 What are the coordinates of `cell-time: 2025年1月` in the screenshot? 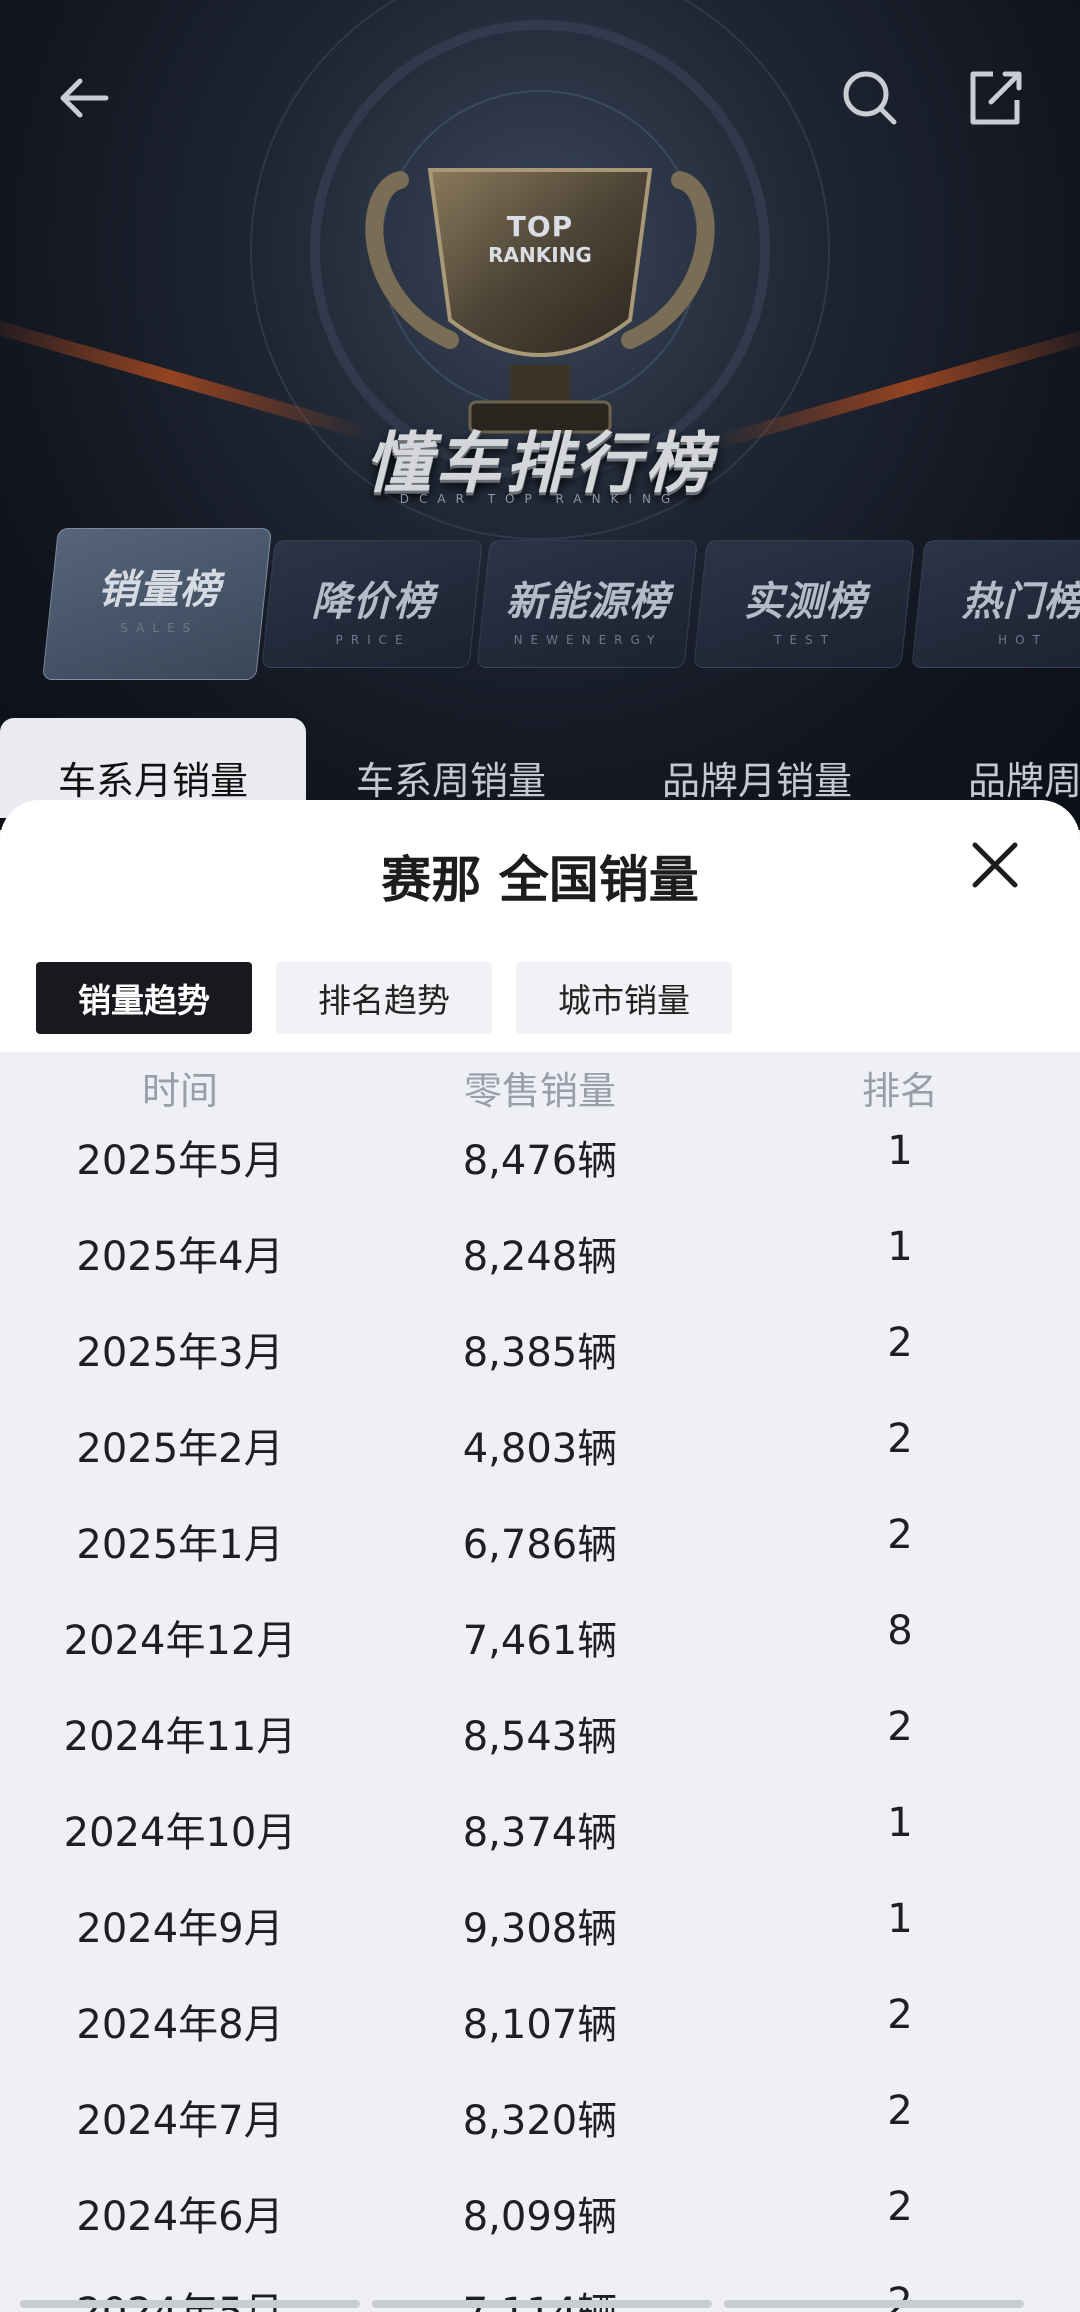 It's located at (180, 1545).